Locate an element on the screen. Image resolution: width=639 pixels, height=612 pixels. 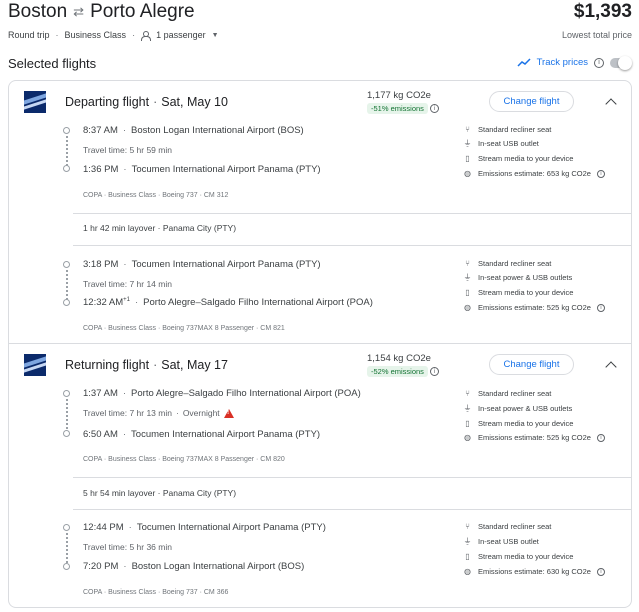
amenity-emissions: ◍ Emissions estimate: 653 kg CO2e i is located at coordinates (534, 173).